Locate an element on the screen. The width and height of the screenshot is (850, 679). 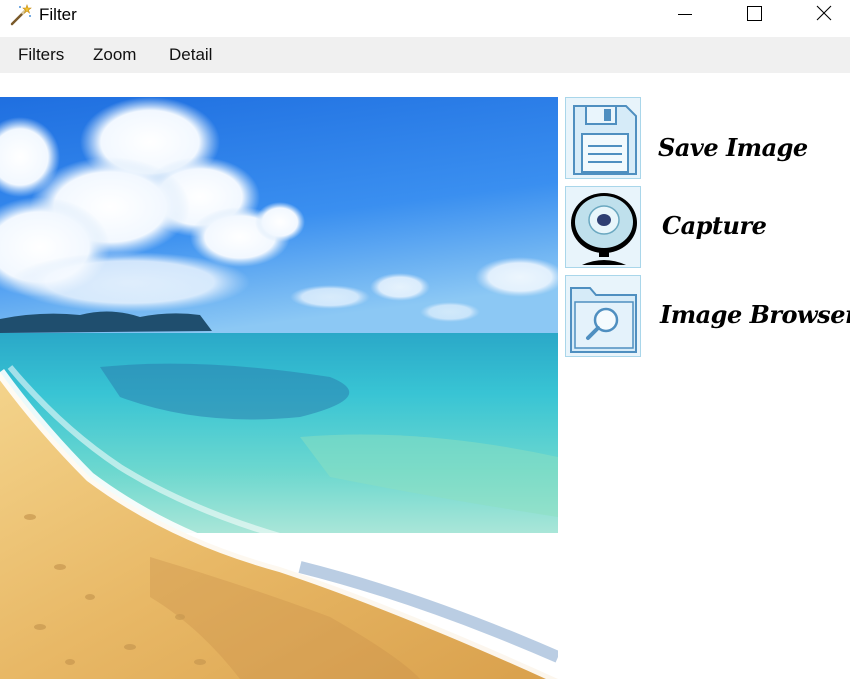
save-image-label: Save Image is located at coordinates (733, 147).